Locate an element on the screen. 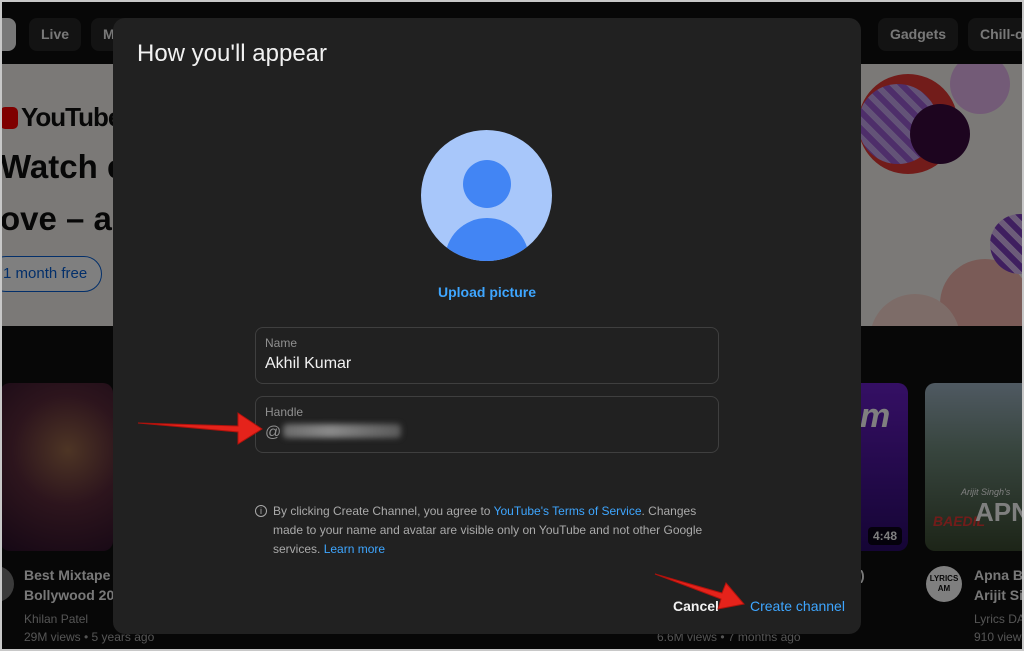  upload-picture-link: Upload picture is located at coordinates (487, 292).